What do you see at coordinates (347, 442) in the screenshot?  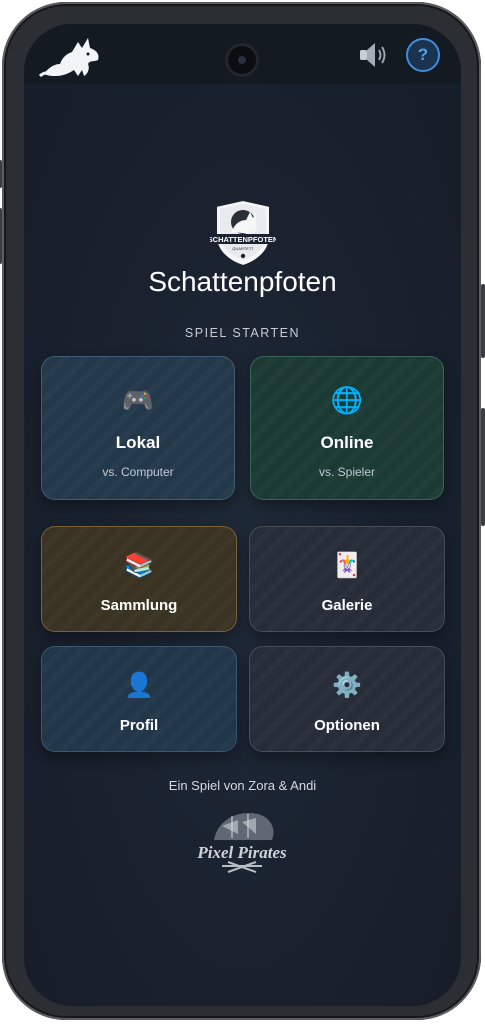 I see `play-online-label: Online` at bounding box center [347, 442].